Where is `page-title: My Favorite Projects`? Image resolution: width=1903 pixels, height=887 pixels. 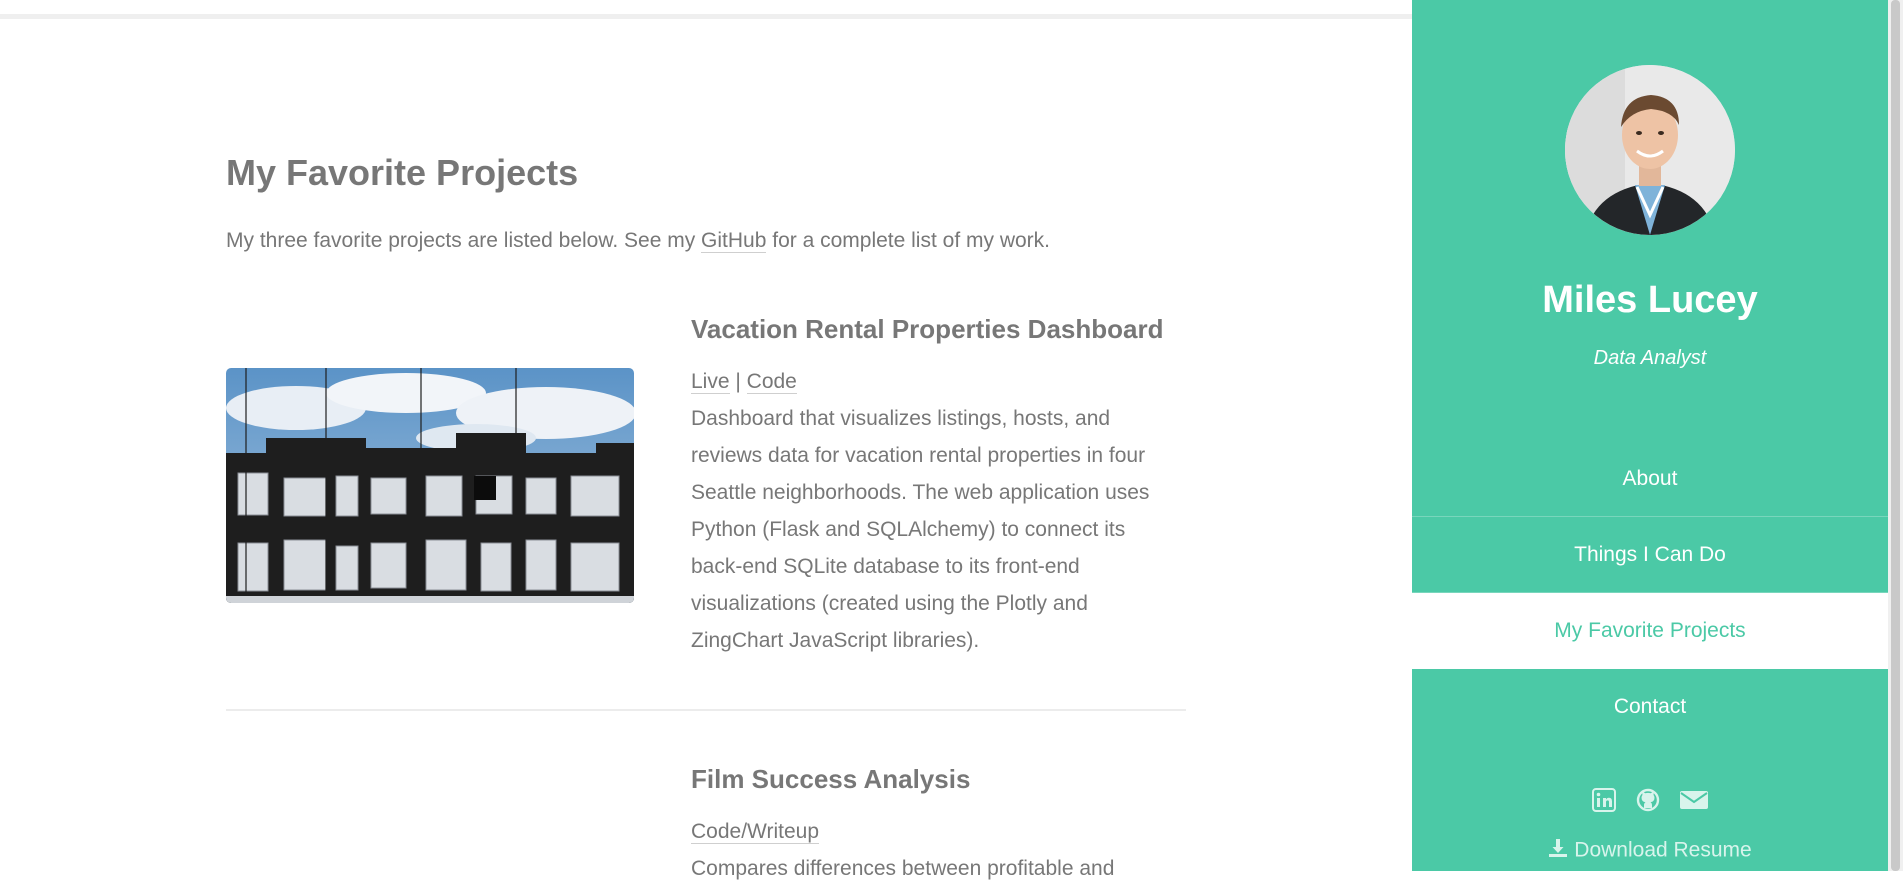 page-title: My Favorite Projects is located at coordinates (402, 172).